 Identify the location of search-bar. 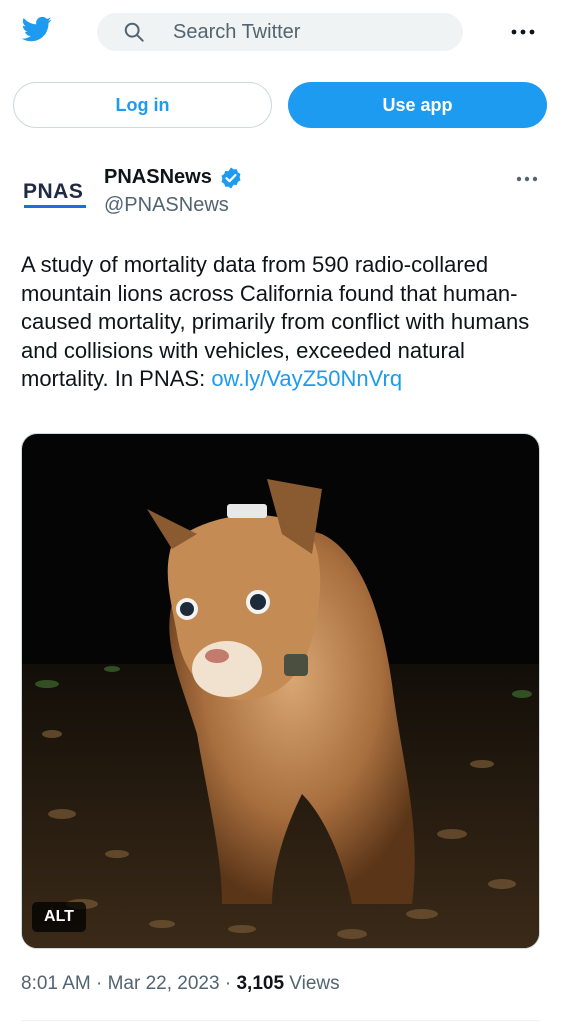
(280, 32).